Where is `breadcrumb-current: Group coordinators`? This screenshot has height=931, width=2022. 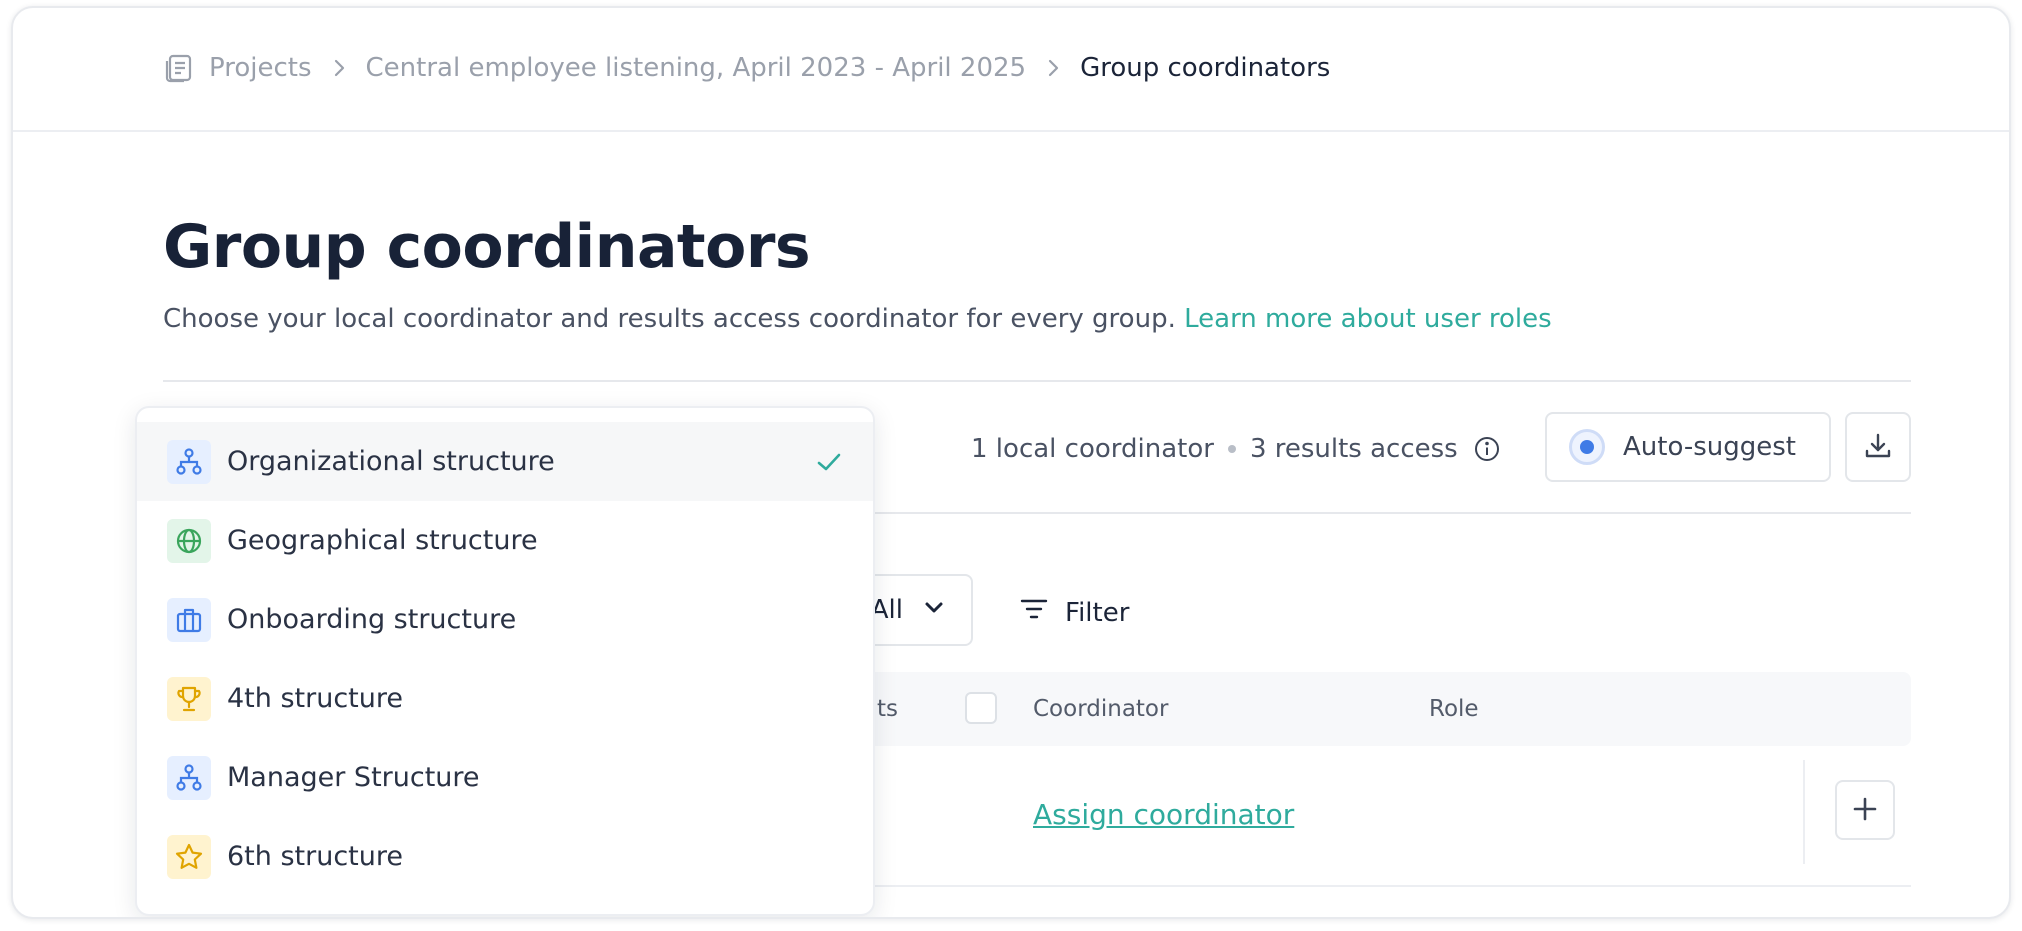
breadcrumb-current: Group coordinators is located at coordinates (1205, 68).